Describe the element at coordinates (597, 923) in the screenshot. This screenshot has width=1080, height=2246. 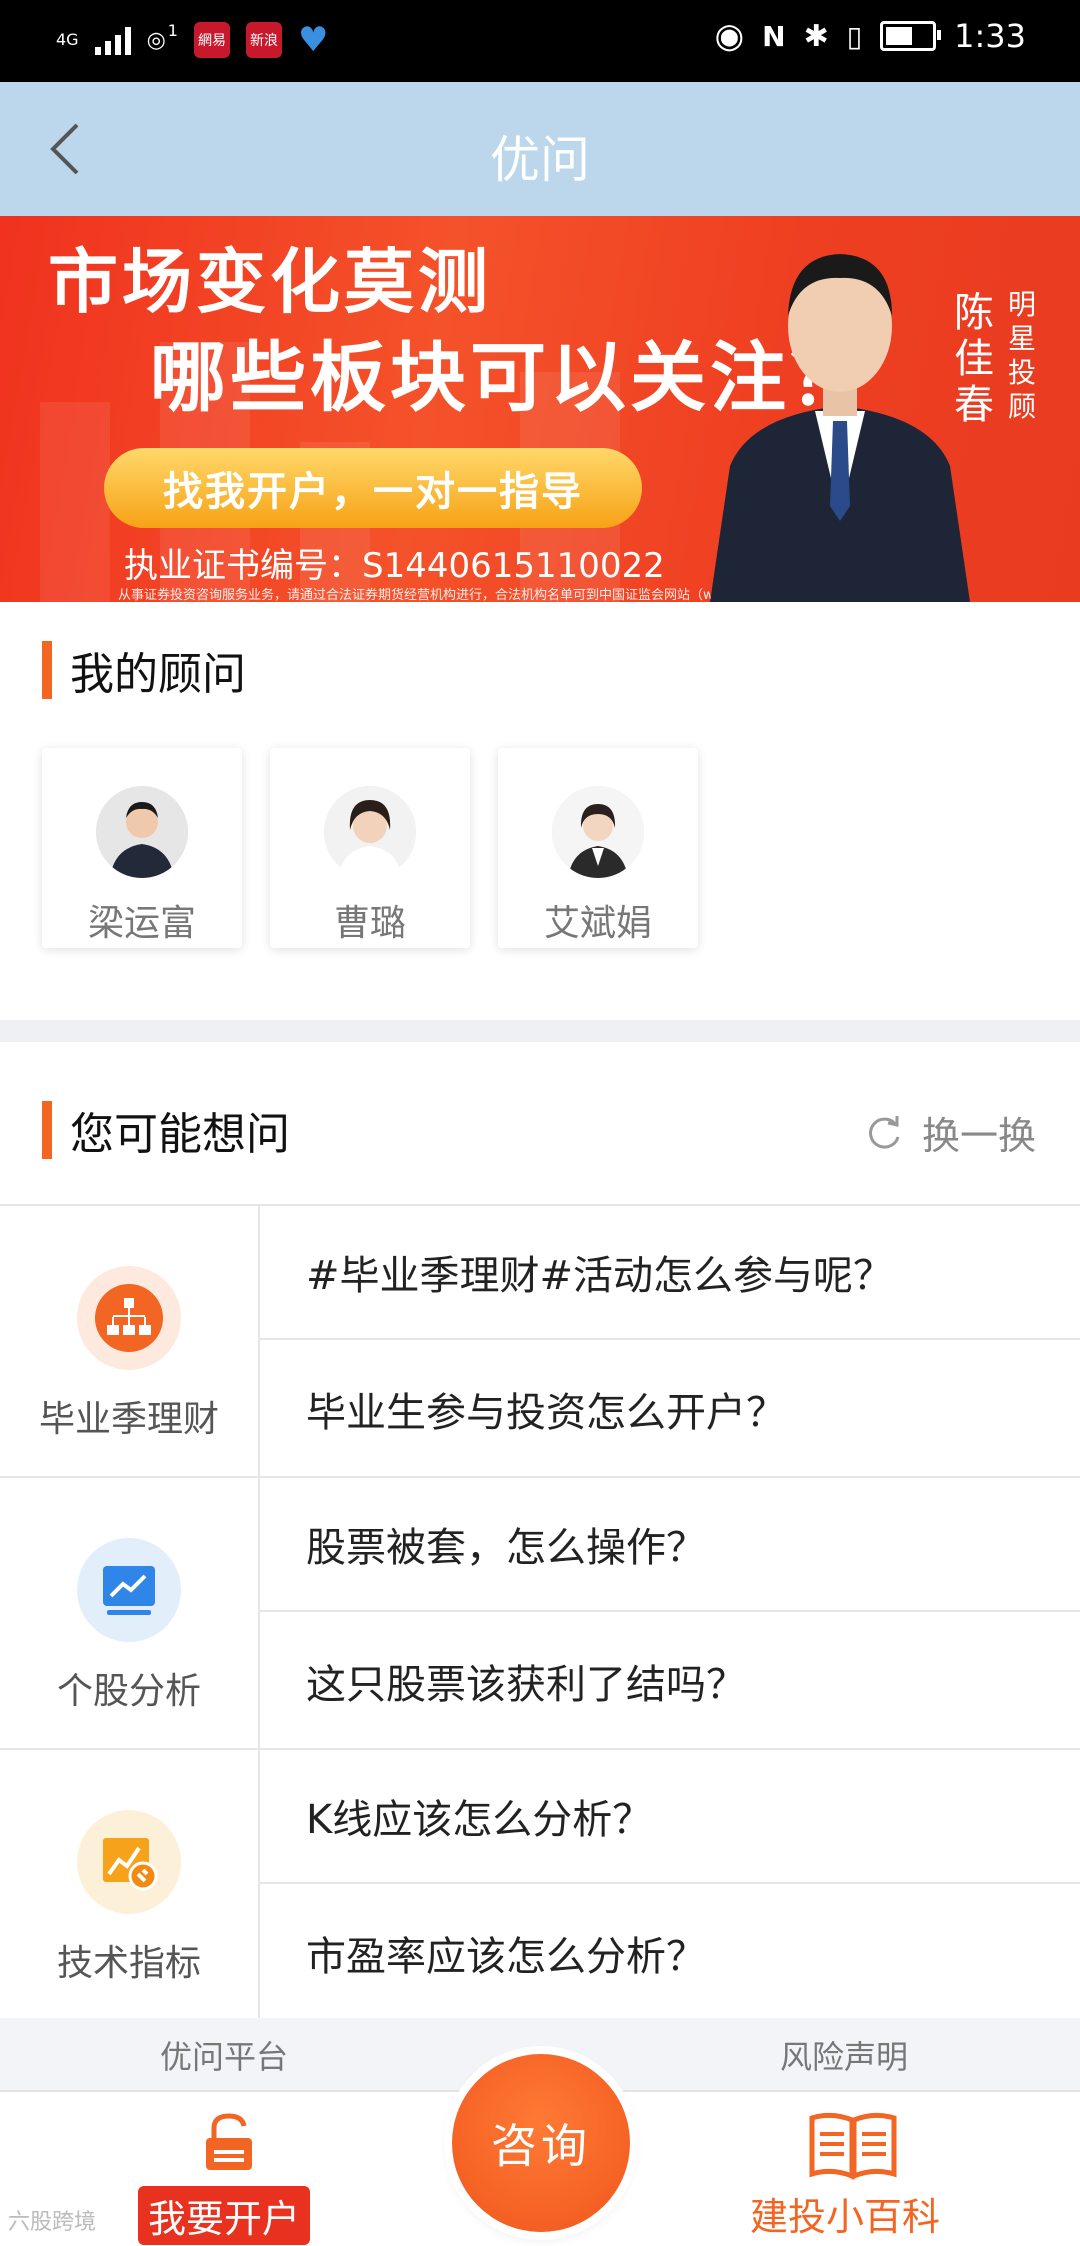
I see `advisor-name: 艾斌娟` at that location.